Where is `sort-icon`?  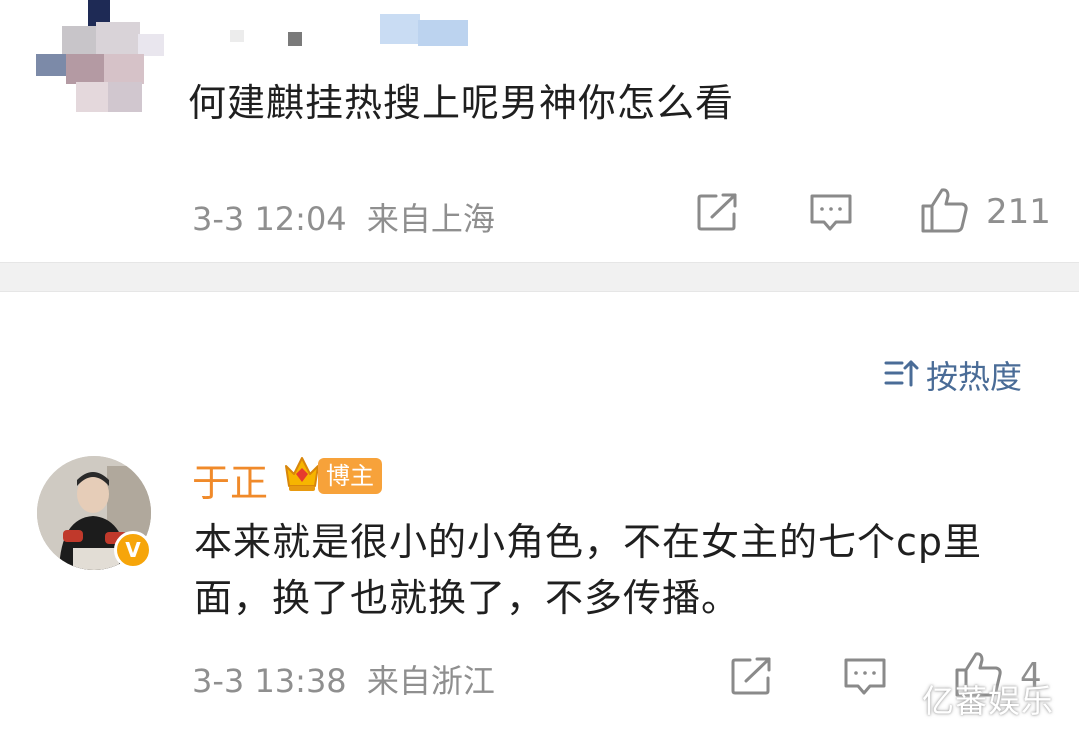 sort-icon is located at coordinates (902, 375).